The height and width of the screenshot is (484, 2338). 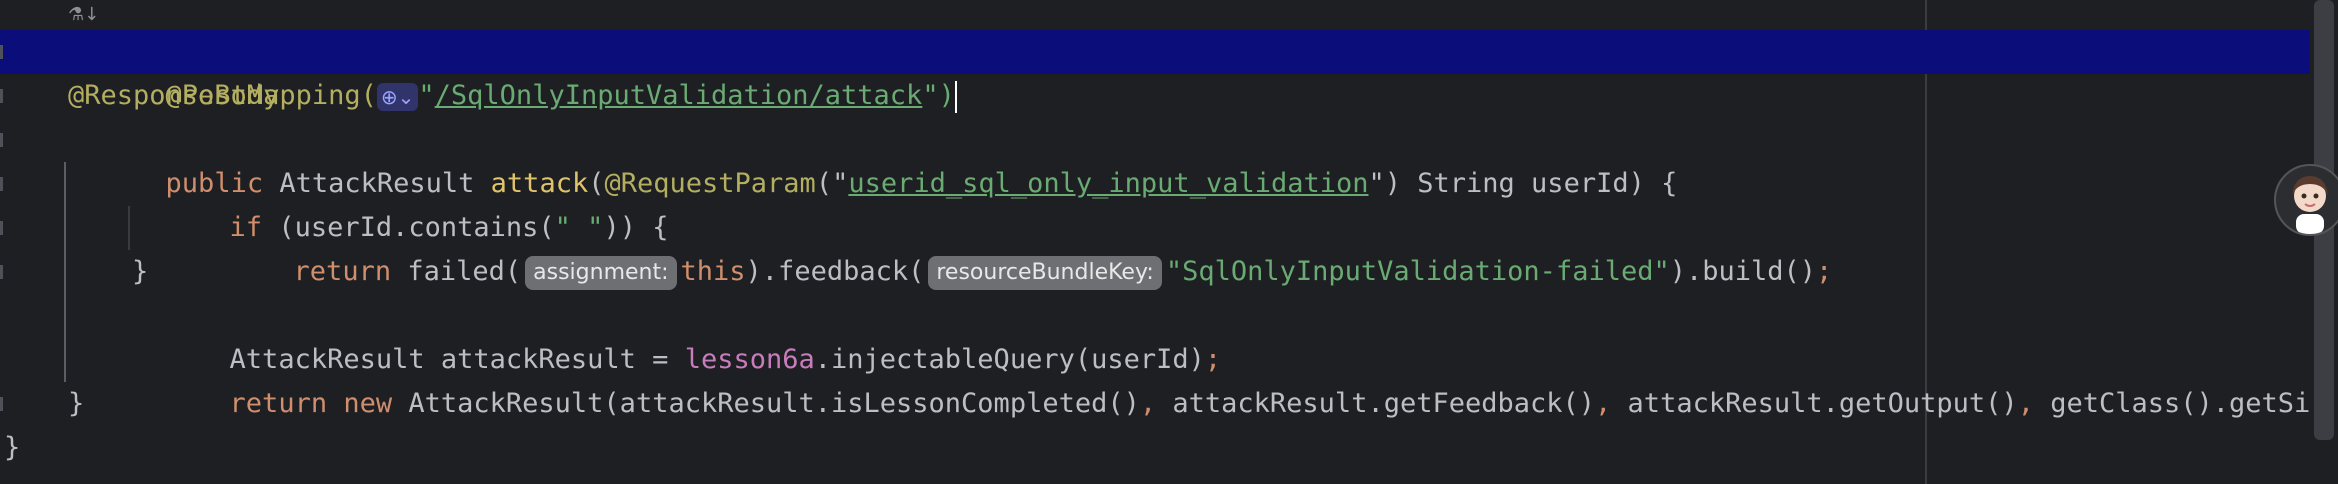 I want to click on assistant-avatar-icon, so click(x=2306, y=200).